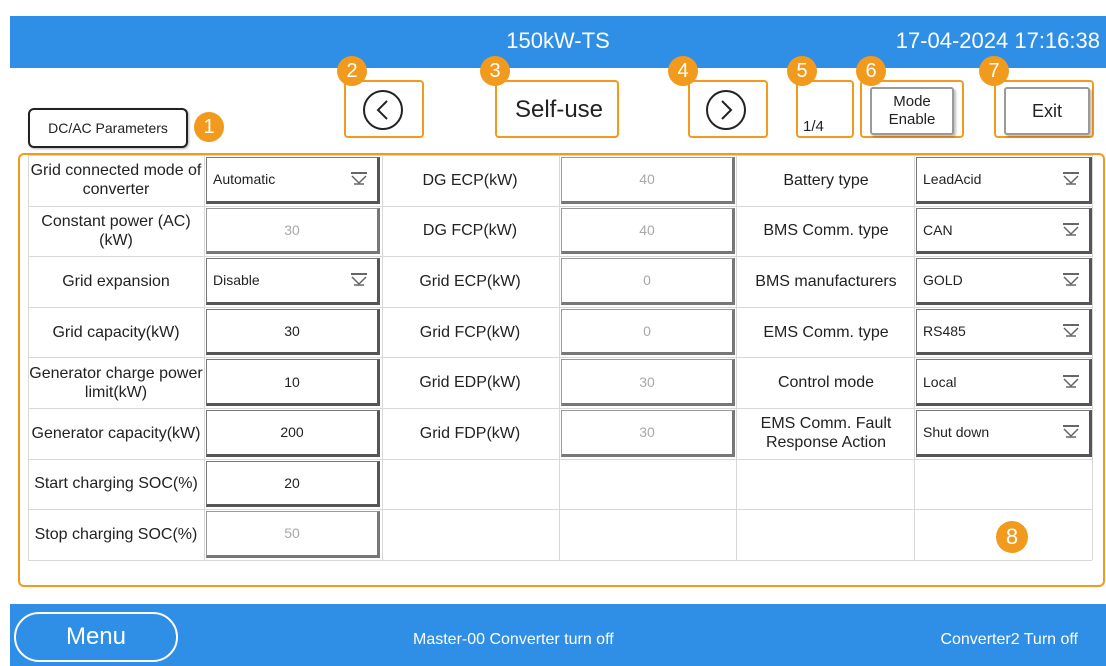 This screenshot has width=1106, height=666. What do you see at coordinates (956, 432) in the screenshot?
I see `param-select-value: Shut down` at bounding box center [956, 432].